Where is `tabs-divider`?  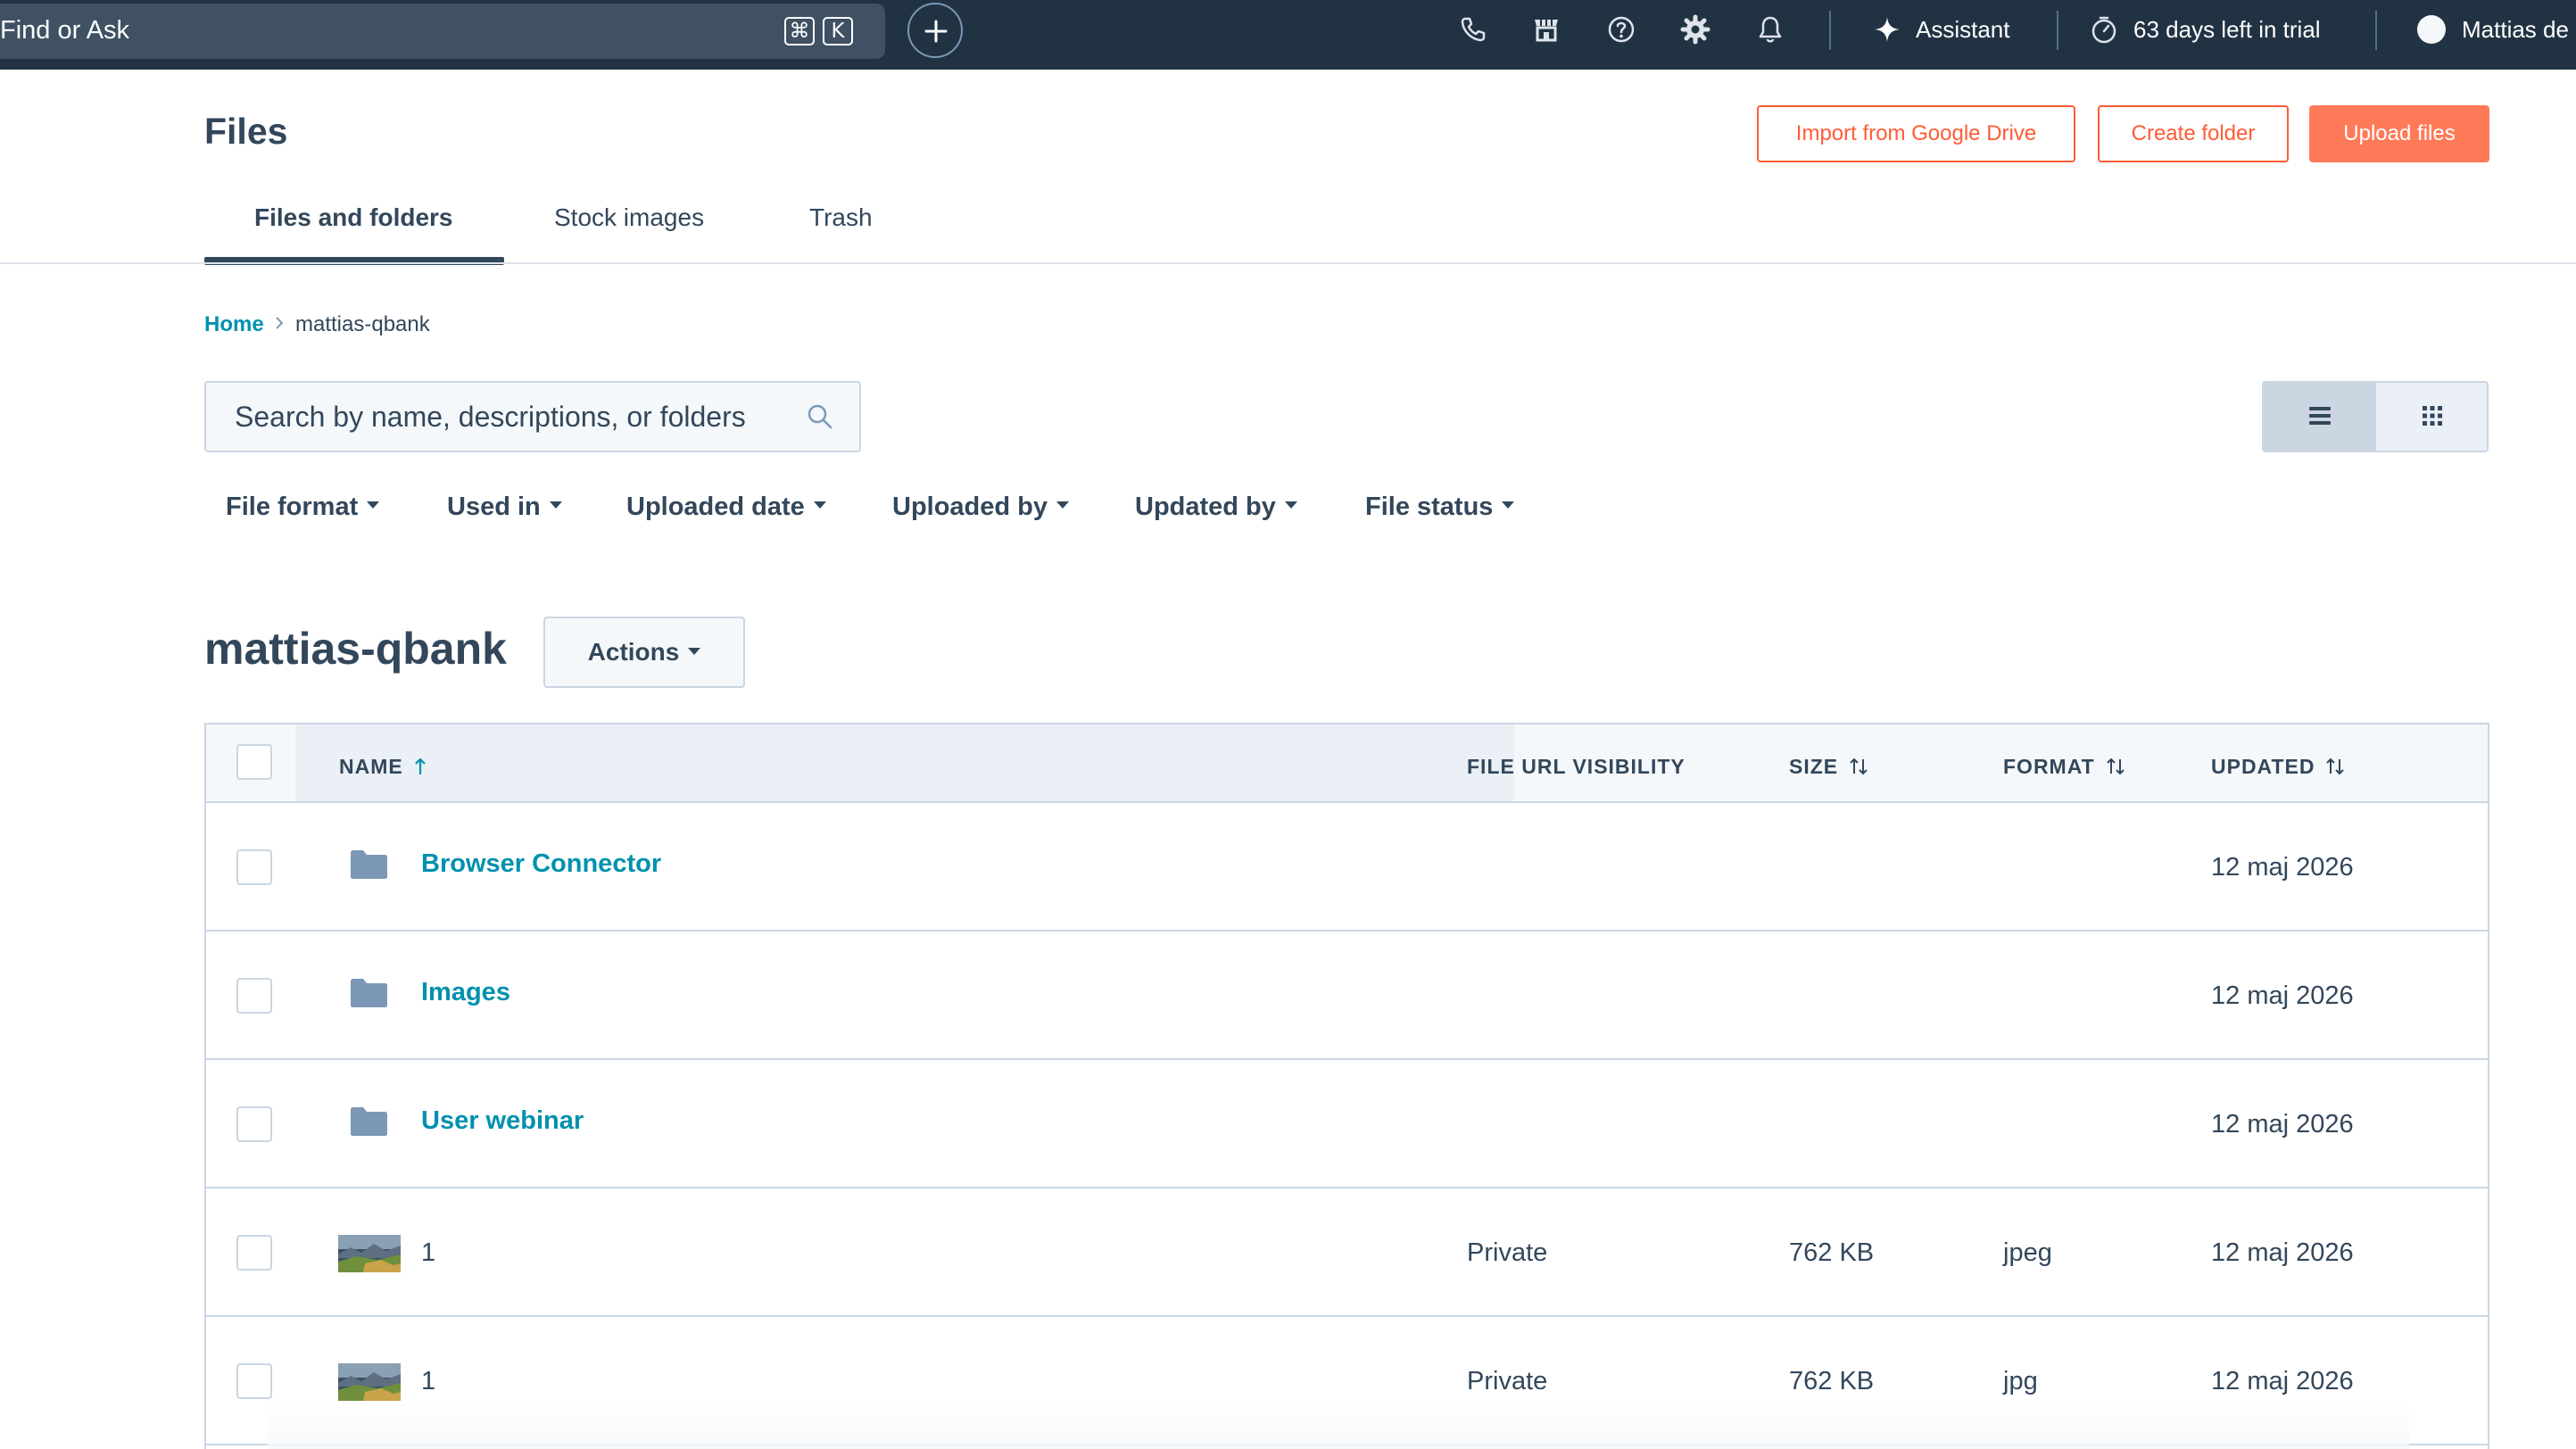 tabs-divider is located at coordinates (1288, 263).